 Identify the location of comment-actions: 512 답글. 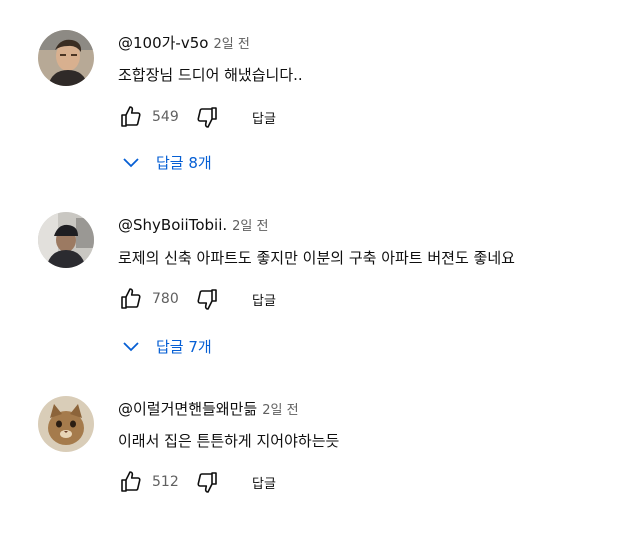
(197, 482).